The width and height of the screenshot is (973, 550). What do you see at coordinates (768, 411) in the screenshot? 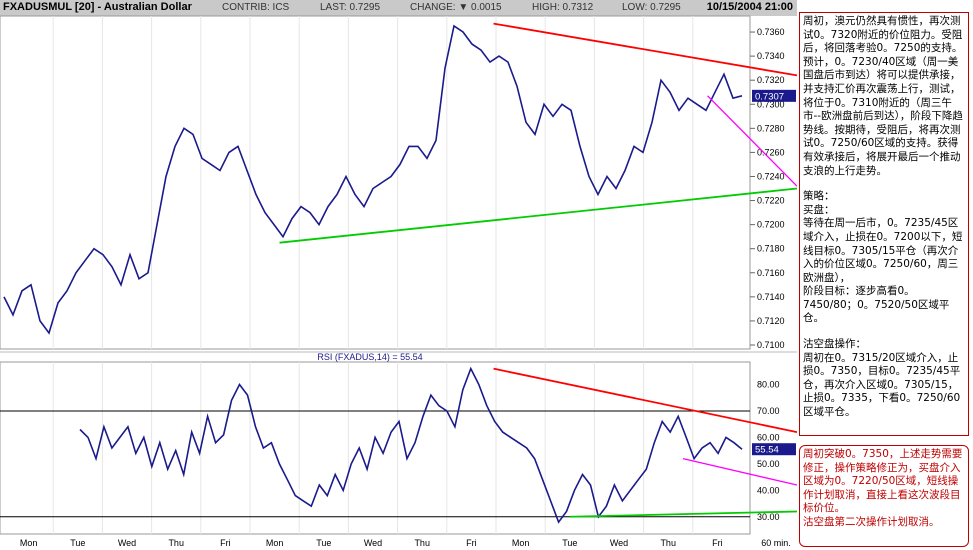
I see `y-tick-label: 70.00` at bounding box center [768, 411].